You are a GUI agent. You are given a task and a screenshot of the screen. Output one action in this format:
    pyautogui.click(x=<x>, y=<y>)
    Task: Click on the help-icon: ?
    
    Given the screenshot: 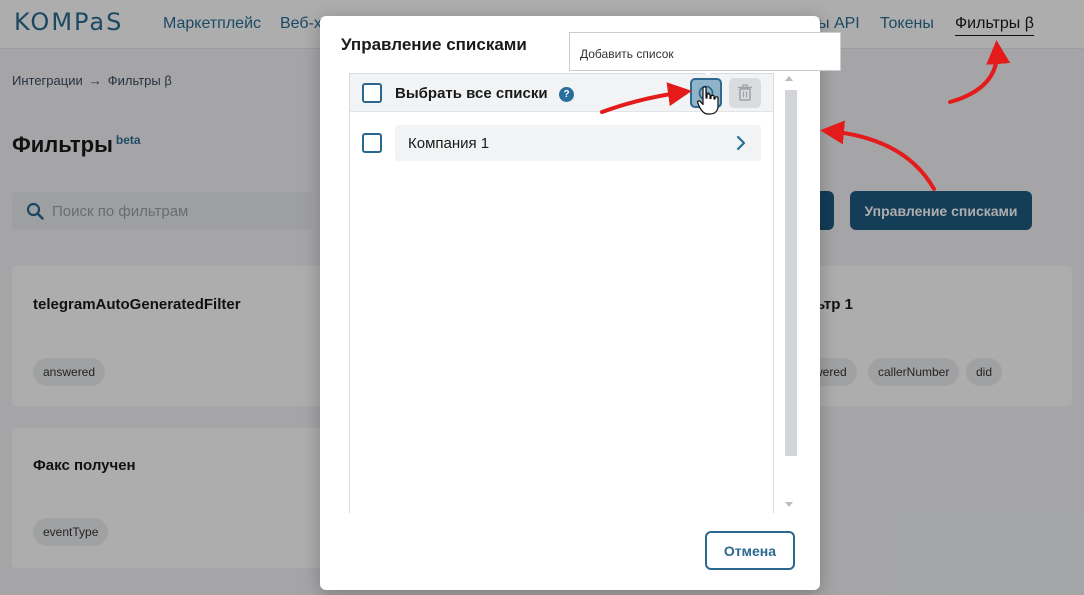 What is the action you would take?
    pyautogui.click(x=566, y=94)
    